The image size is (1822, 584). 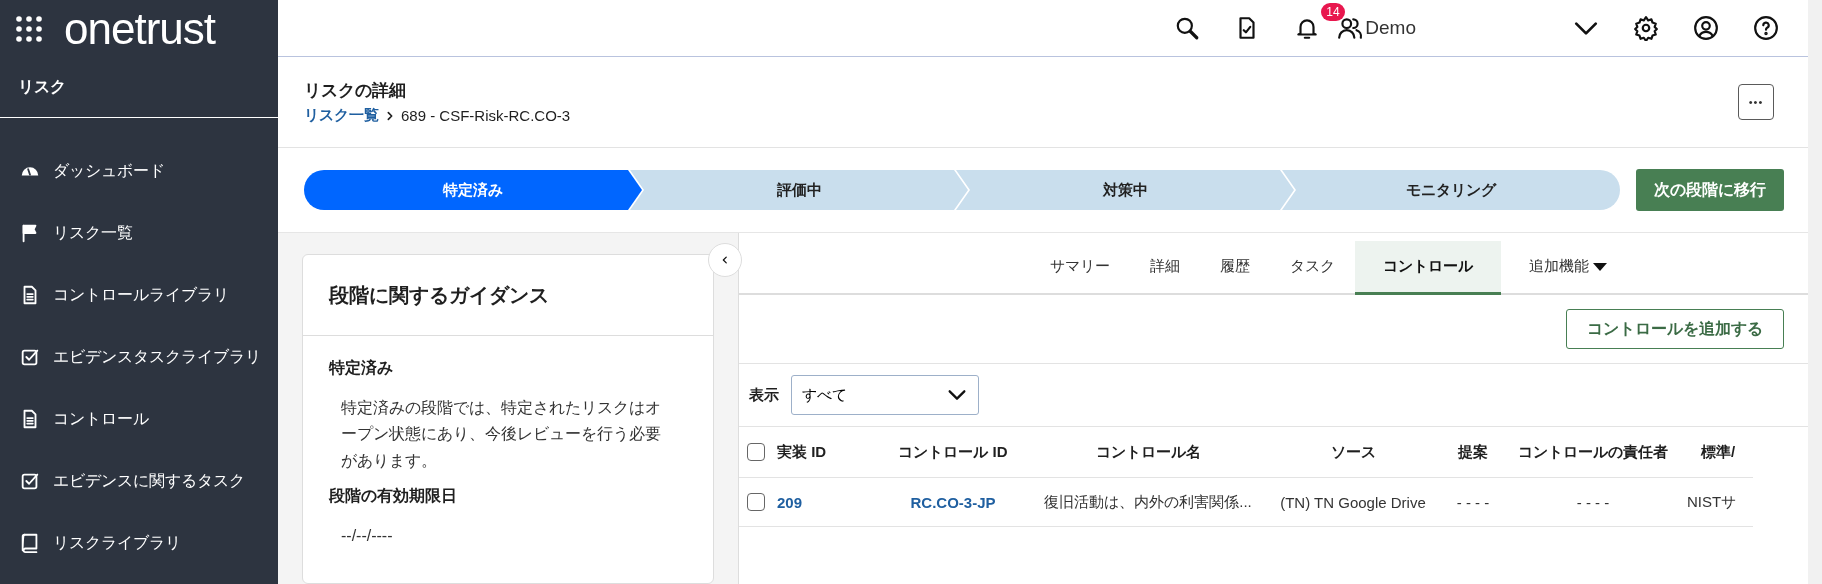 What do you see at coordinates (1235, 268) in the screenshot?
I see `tab: 履歴` at bounding box center [1235, 268].